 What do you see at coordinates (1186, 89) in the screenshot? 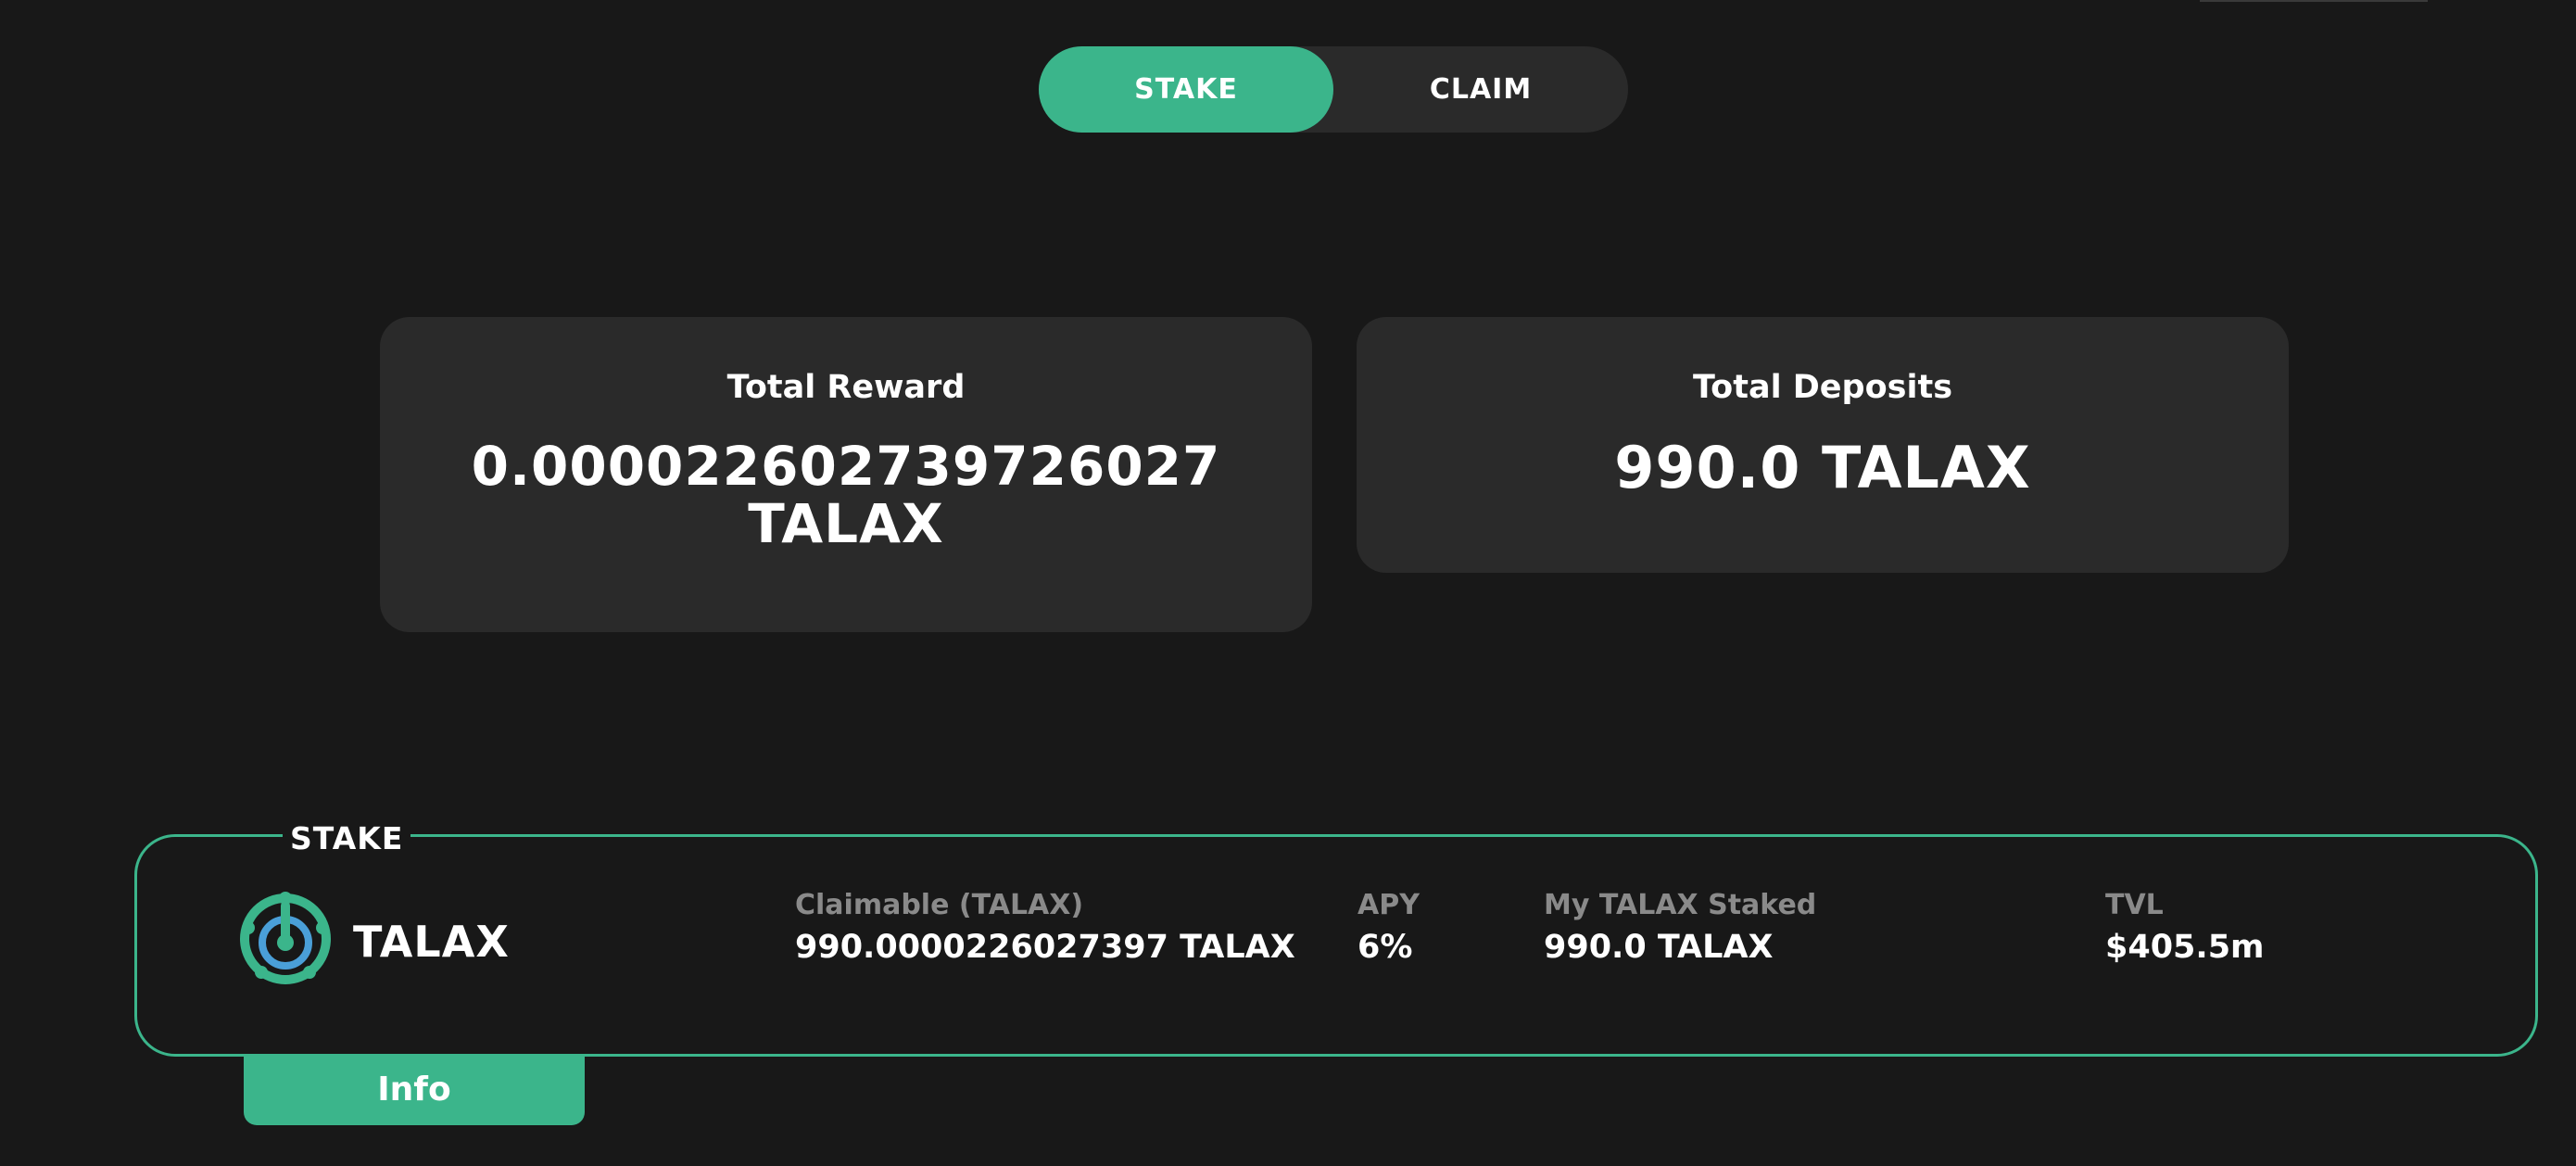
I see `tab-stake: STAKE` at bounding box center [1186, 89].